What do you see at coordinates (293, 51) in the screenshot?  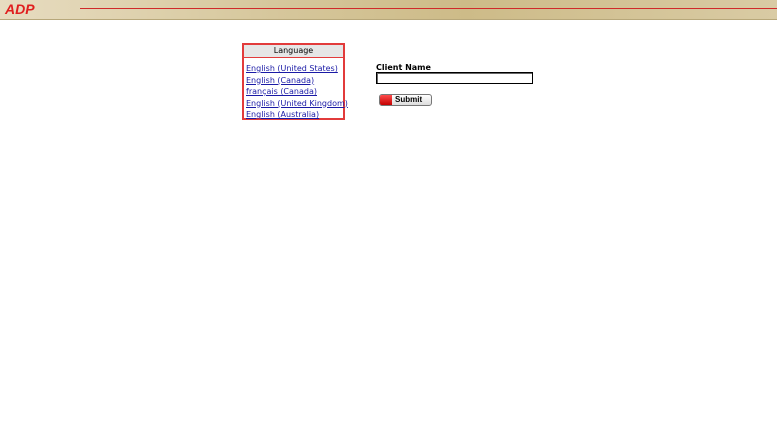 I see `language-panel-title: Language` at bounding box center [293, 51].